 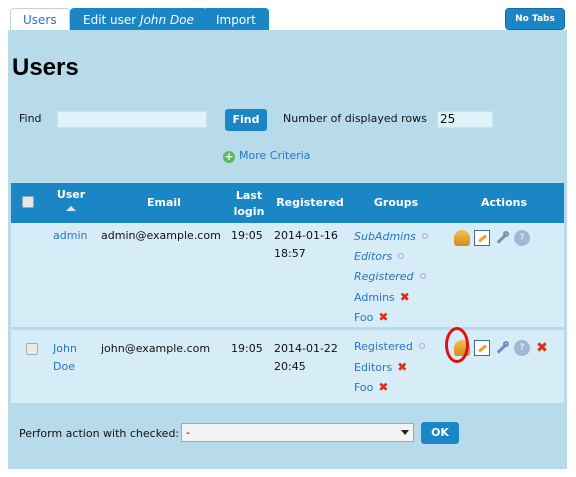 I want to click on header-user: User, so click(x=71, y=199).